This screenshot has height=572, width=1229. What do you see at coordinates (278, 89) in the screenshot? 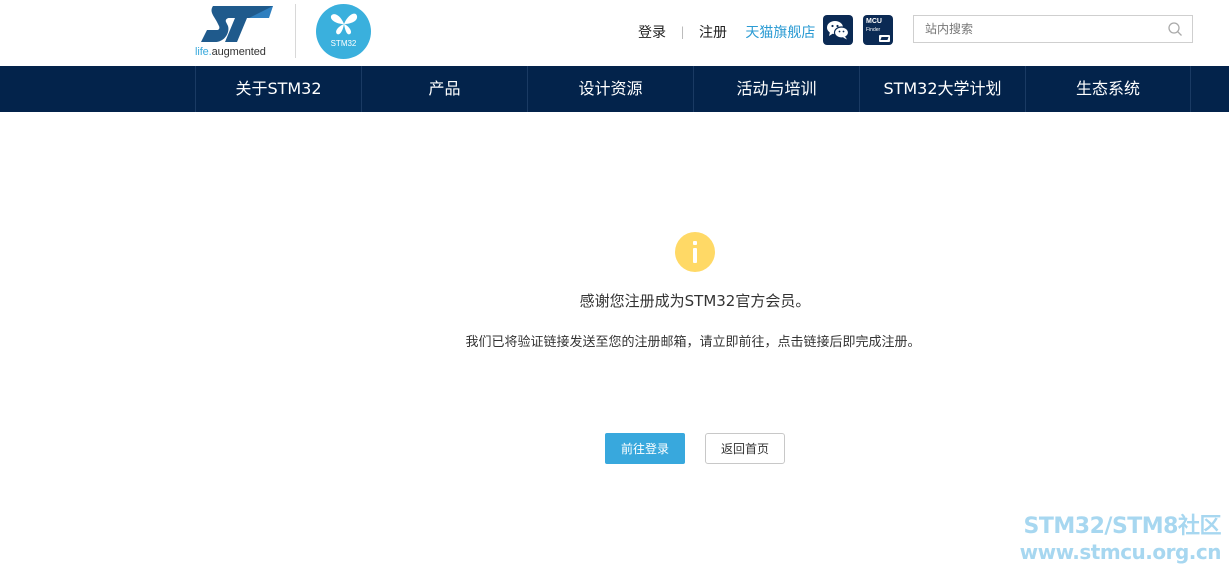
I see `nav-item-about-stm32: 关于STM32` at bounding box center [278, 89].